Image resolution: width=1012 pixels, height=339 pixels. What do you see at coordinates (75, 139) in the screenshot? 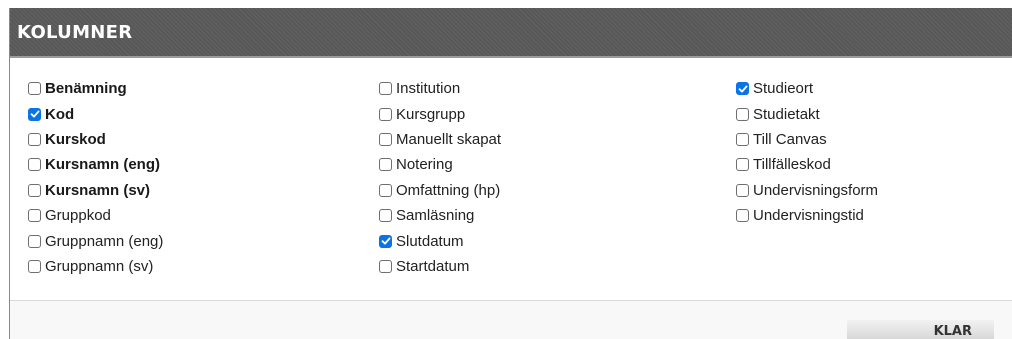
I see `option-label: Kurskod` at bounding box center [75, 139].